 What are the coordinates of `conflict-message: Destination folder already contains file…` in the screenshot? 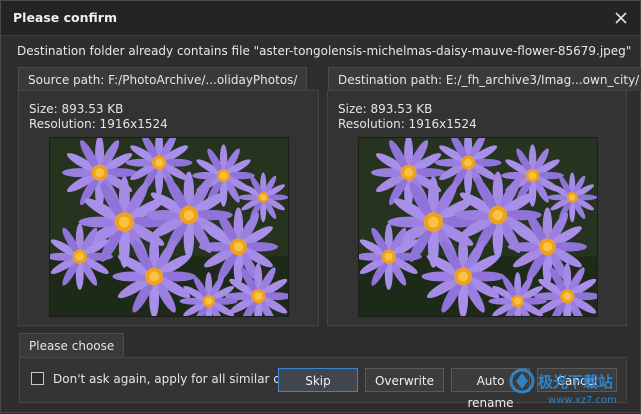 It's located at (324, 51).